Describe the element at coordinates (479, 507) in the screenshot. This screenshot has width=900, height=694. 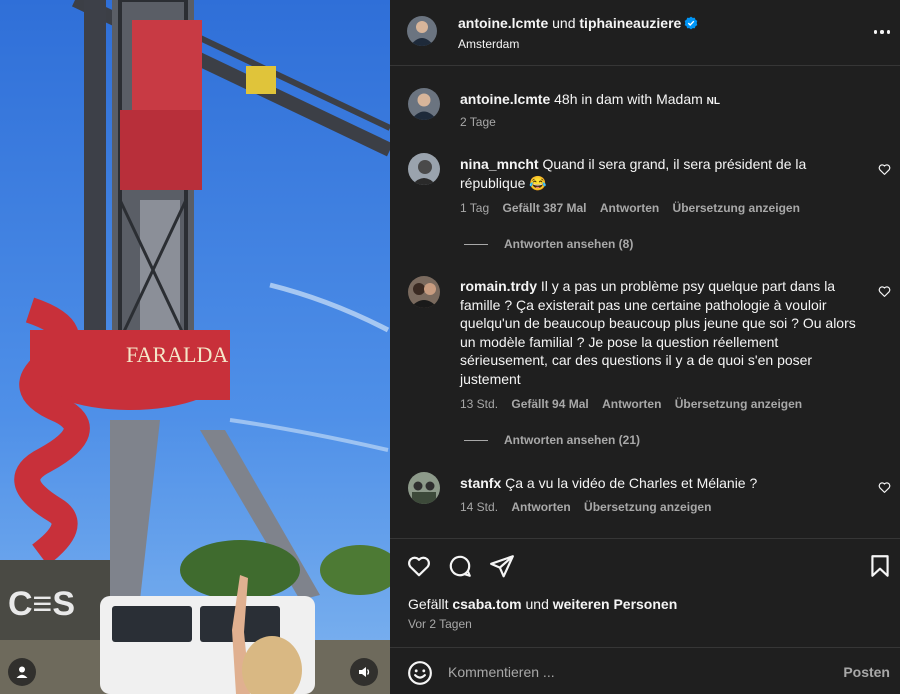
I see `comment-time: 14 Std.` at that location.